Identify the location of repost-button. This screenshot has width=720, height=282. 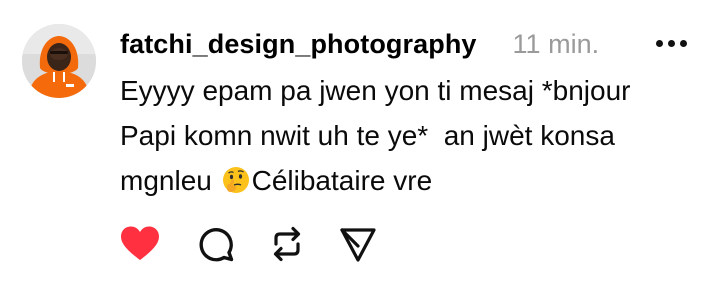
(287, 244).